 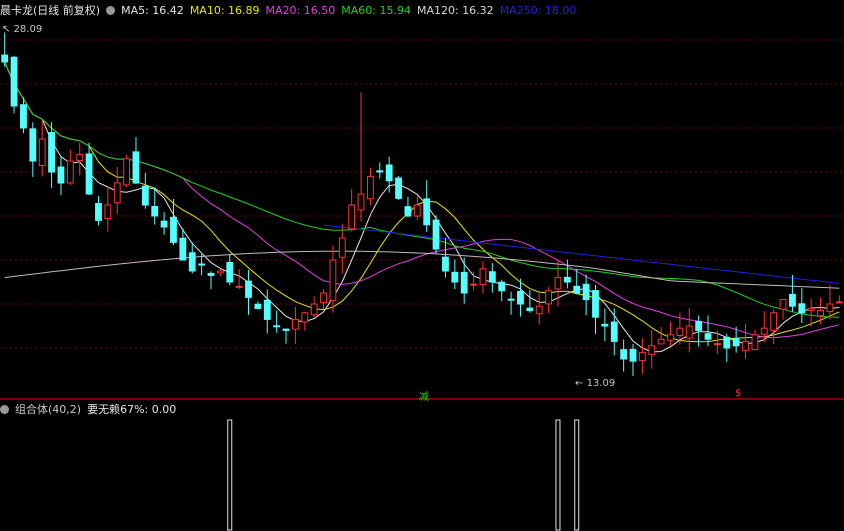 I want to click on ma250-line, so click(x=581, y=254).